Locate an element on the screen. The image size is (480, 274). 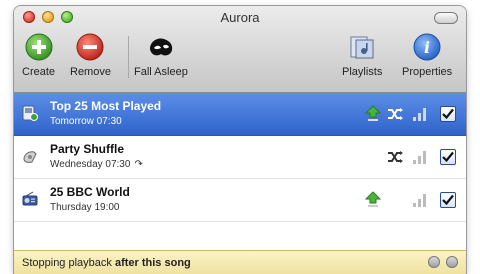
remove-label: Remove is located at coordinates (90, 72).